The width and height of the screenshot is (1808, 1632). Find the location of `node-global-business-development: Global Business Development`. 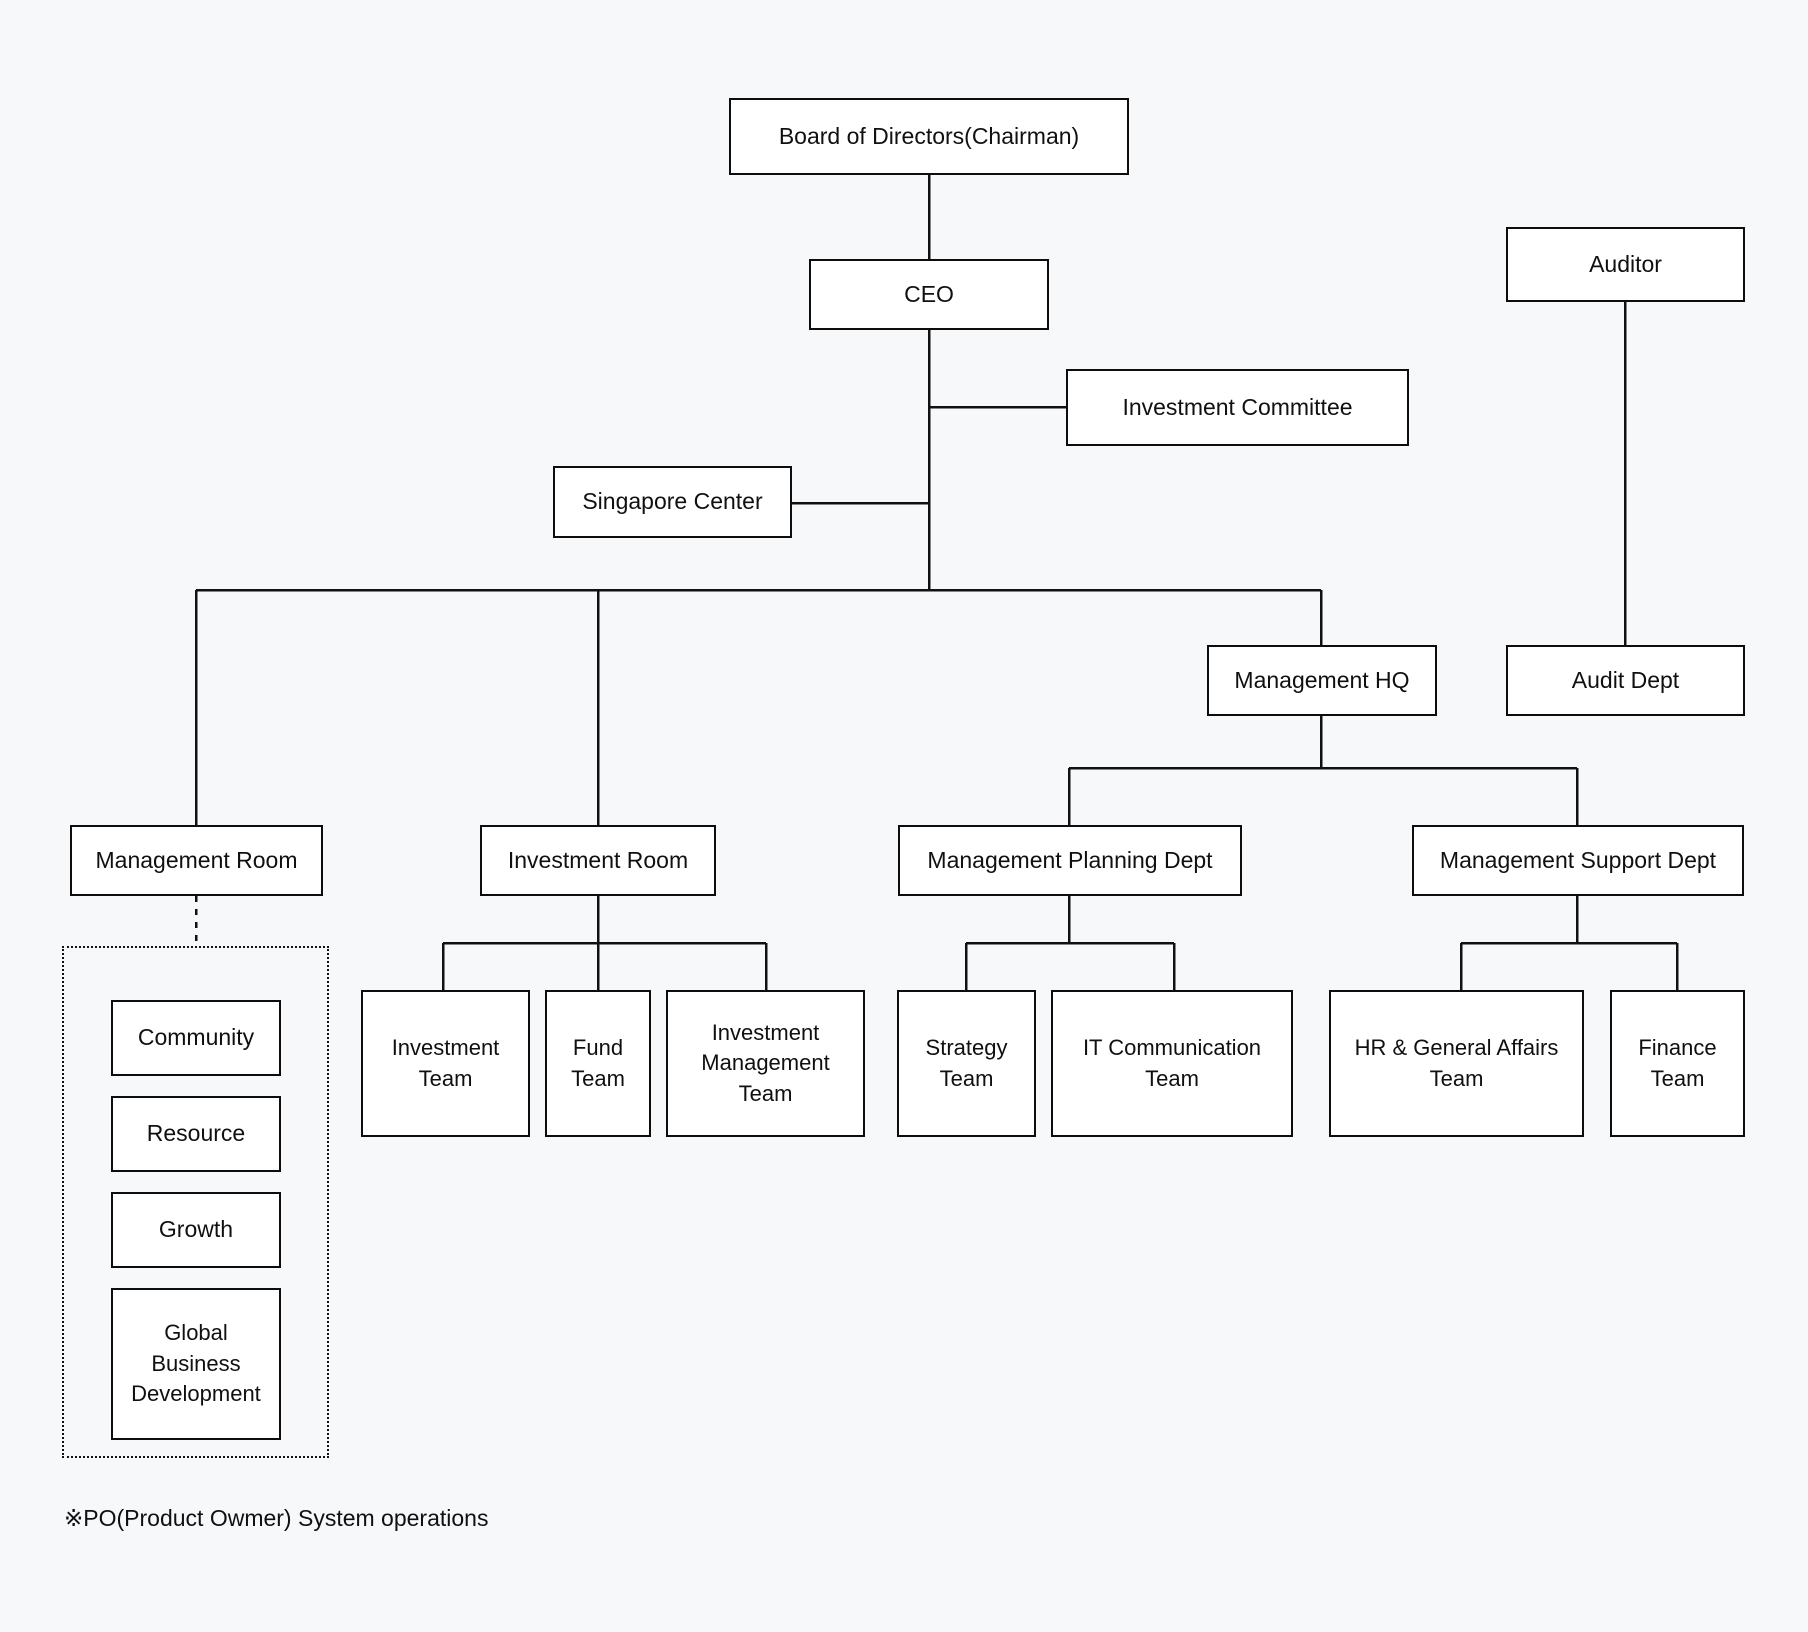

node-global-business-development: Global Business Development is located at coordinates (196, 1364).